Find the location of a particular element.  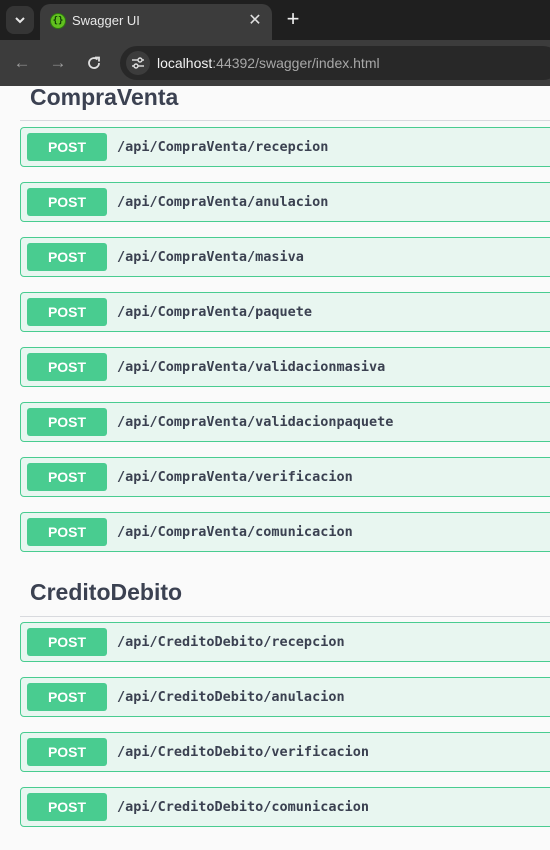

operation-path: /api/CompraVenta/validacionmasiva is located at coordinates (251, 367).